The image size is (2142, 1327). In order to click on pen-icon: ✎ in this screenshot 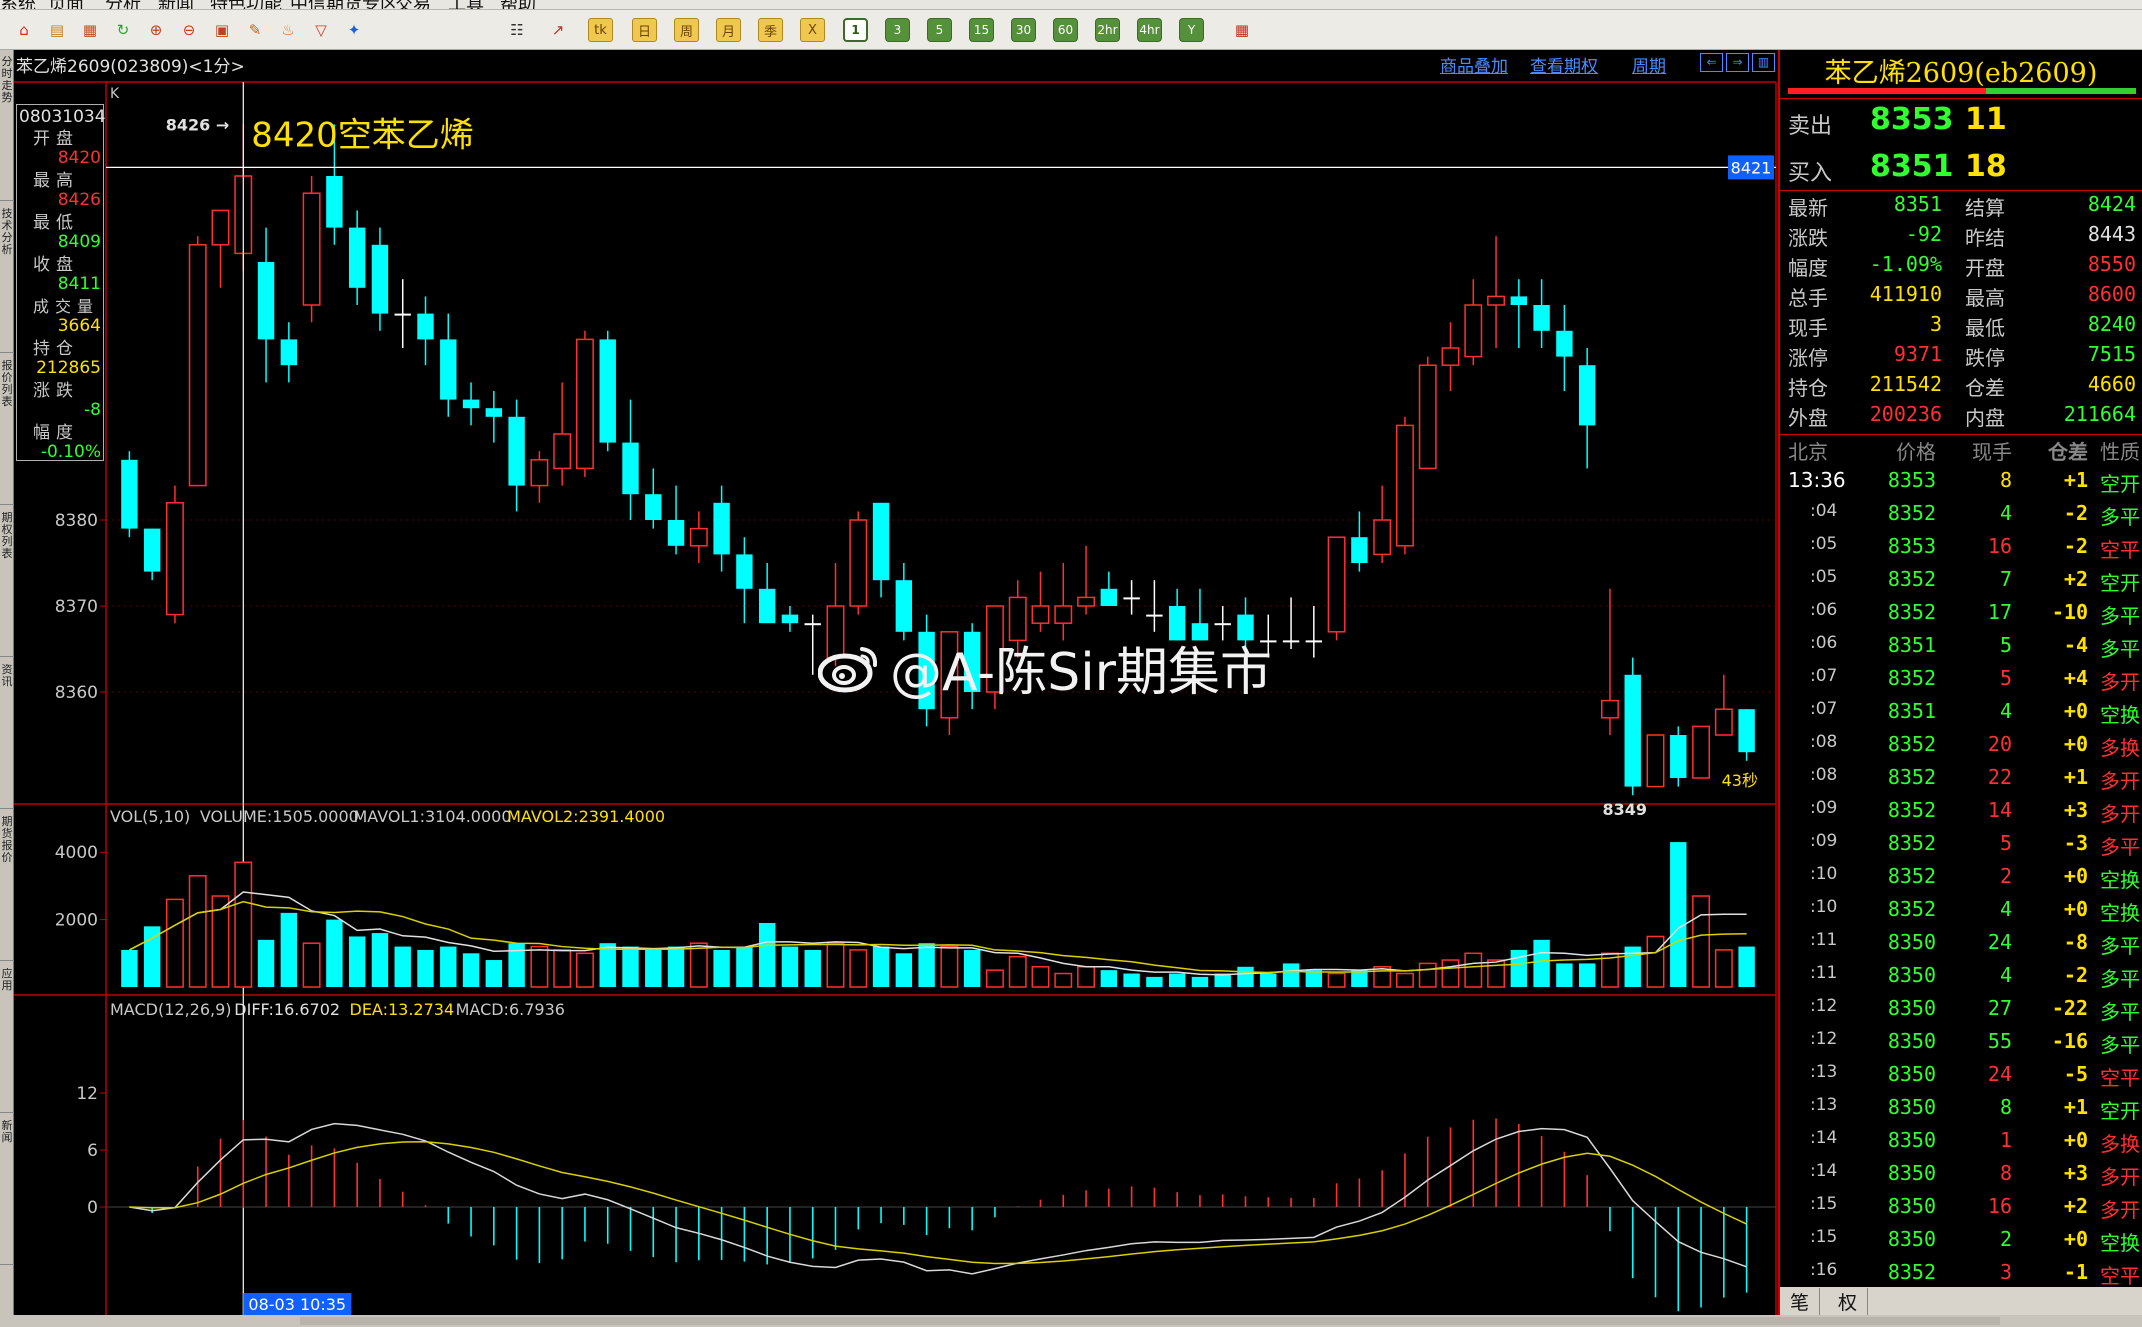, I will do `click(255, 30)`.